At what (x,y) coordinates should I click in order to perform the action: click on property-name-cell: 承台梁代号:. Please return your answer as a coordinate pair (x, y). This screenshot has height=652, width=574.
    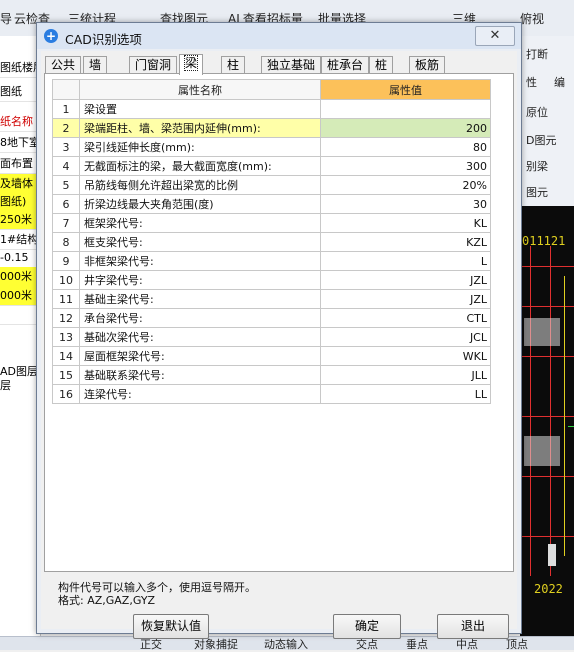
    Looking at the image, I should click on (200, 318).